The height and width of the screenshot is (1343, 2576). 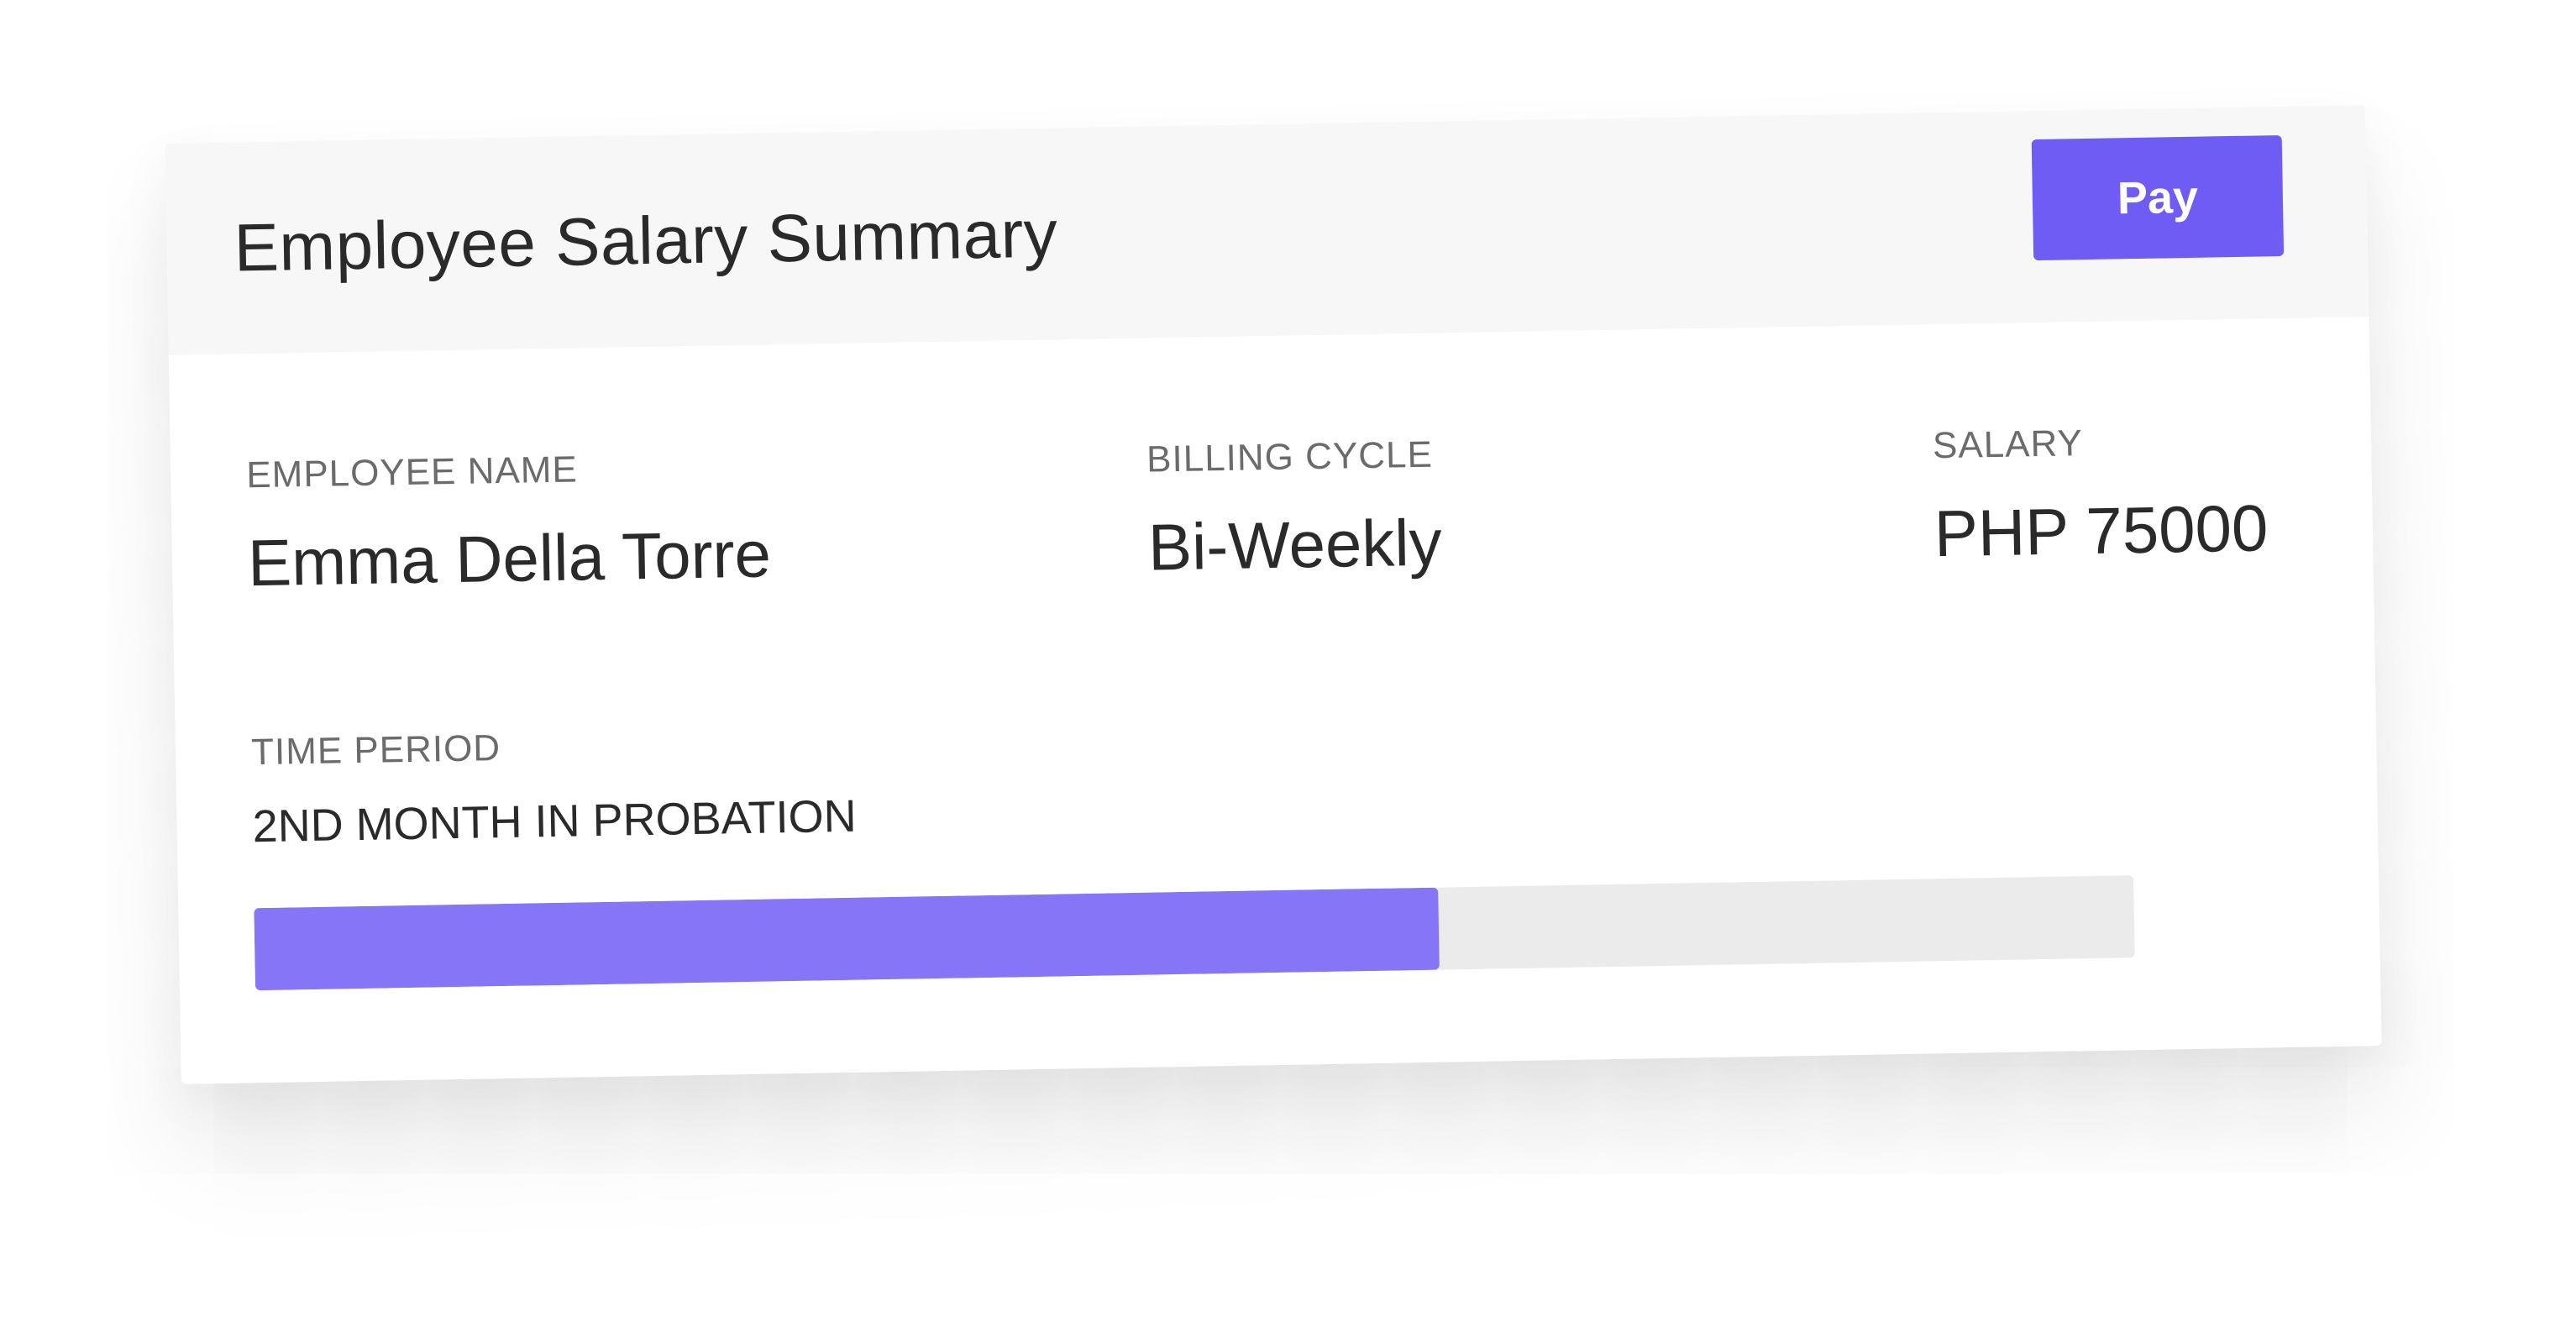 I want to click on salary-field: SALARY PHP 75000, so click(x=2101, y=495).